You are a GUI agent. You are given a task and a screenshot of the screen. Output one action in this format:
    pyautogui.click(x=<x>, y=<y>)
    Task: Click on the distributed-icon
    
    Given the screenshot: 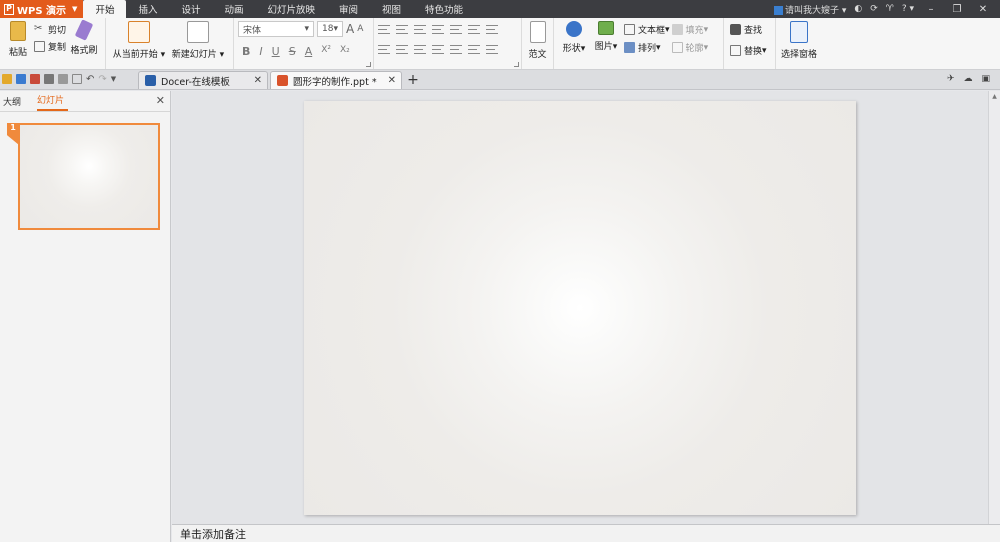 What is the action you would take?
    pyautogui.click(x=456, y=49)
    